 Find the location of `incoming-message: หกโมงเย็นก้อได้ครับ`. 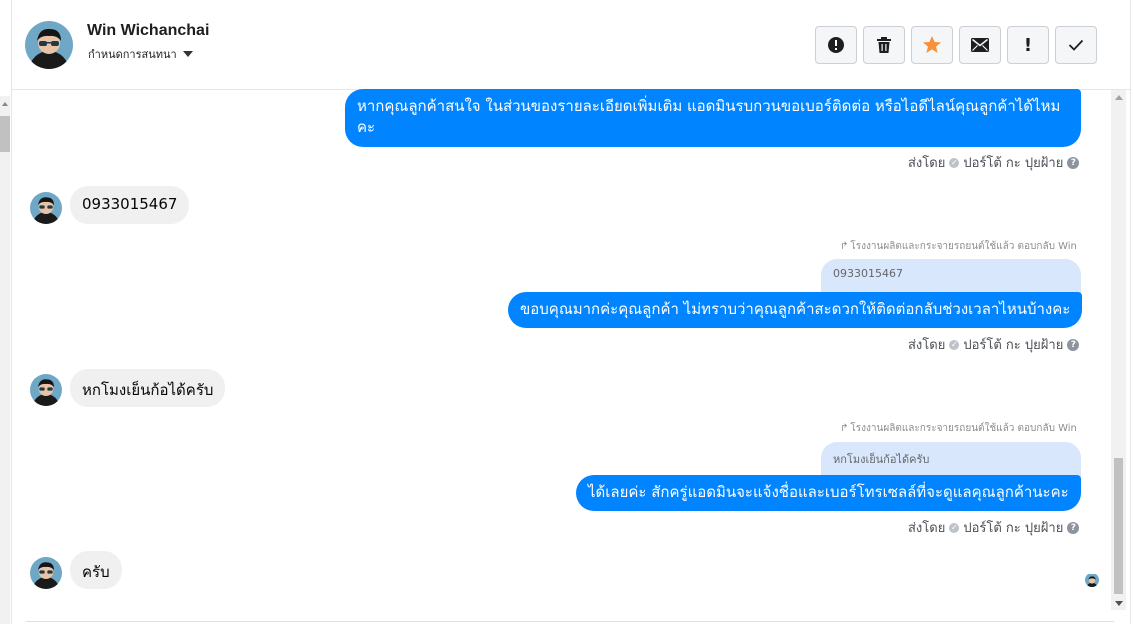

incoming-message: หกโมงเย็นก้อได้ครับ is located at coordinates (148, 388).